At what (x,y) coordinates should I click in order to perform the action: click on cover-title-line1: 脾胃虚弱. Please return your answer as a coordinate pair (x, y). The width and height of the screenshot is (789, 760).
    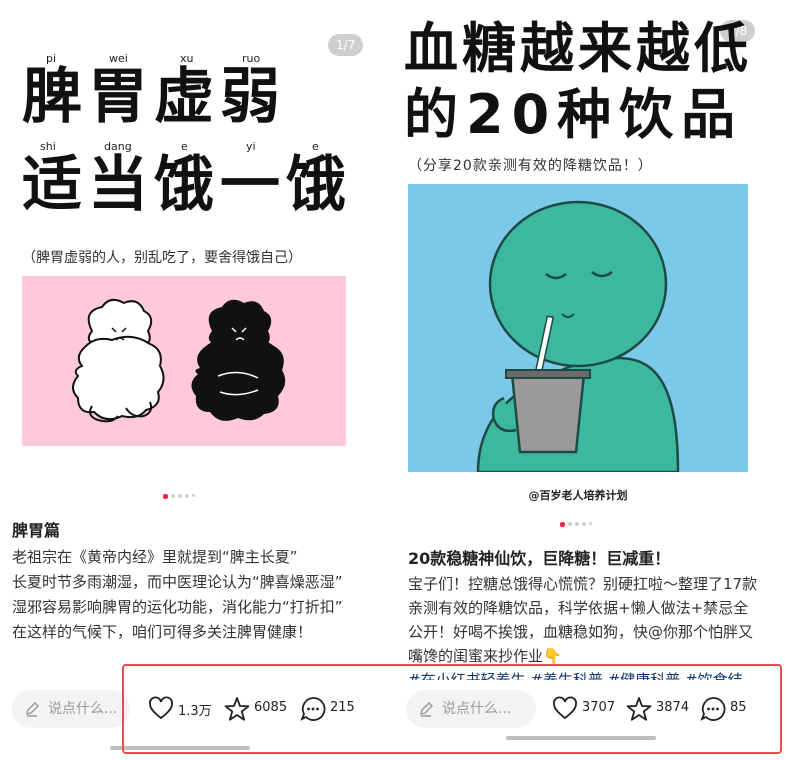
    Looking at the image, I should click on (154, 97).